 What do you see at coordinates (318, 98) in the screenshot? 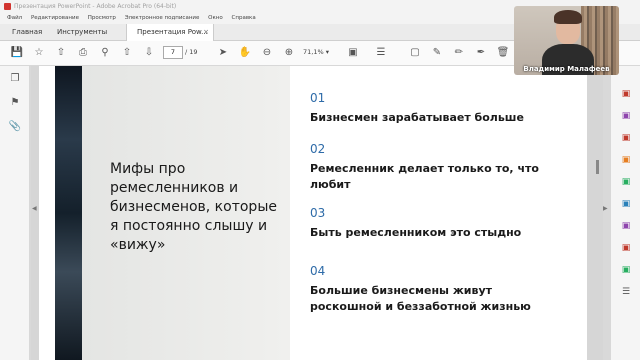
I see `item-number: 01` at bounding box center [318, 98].